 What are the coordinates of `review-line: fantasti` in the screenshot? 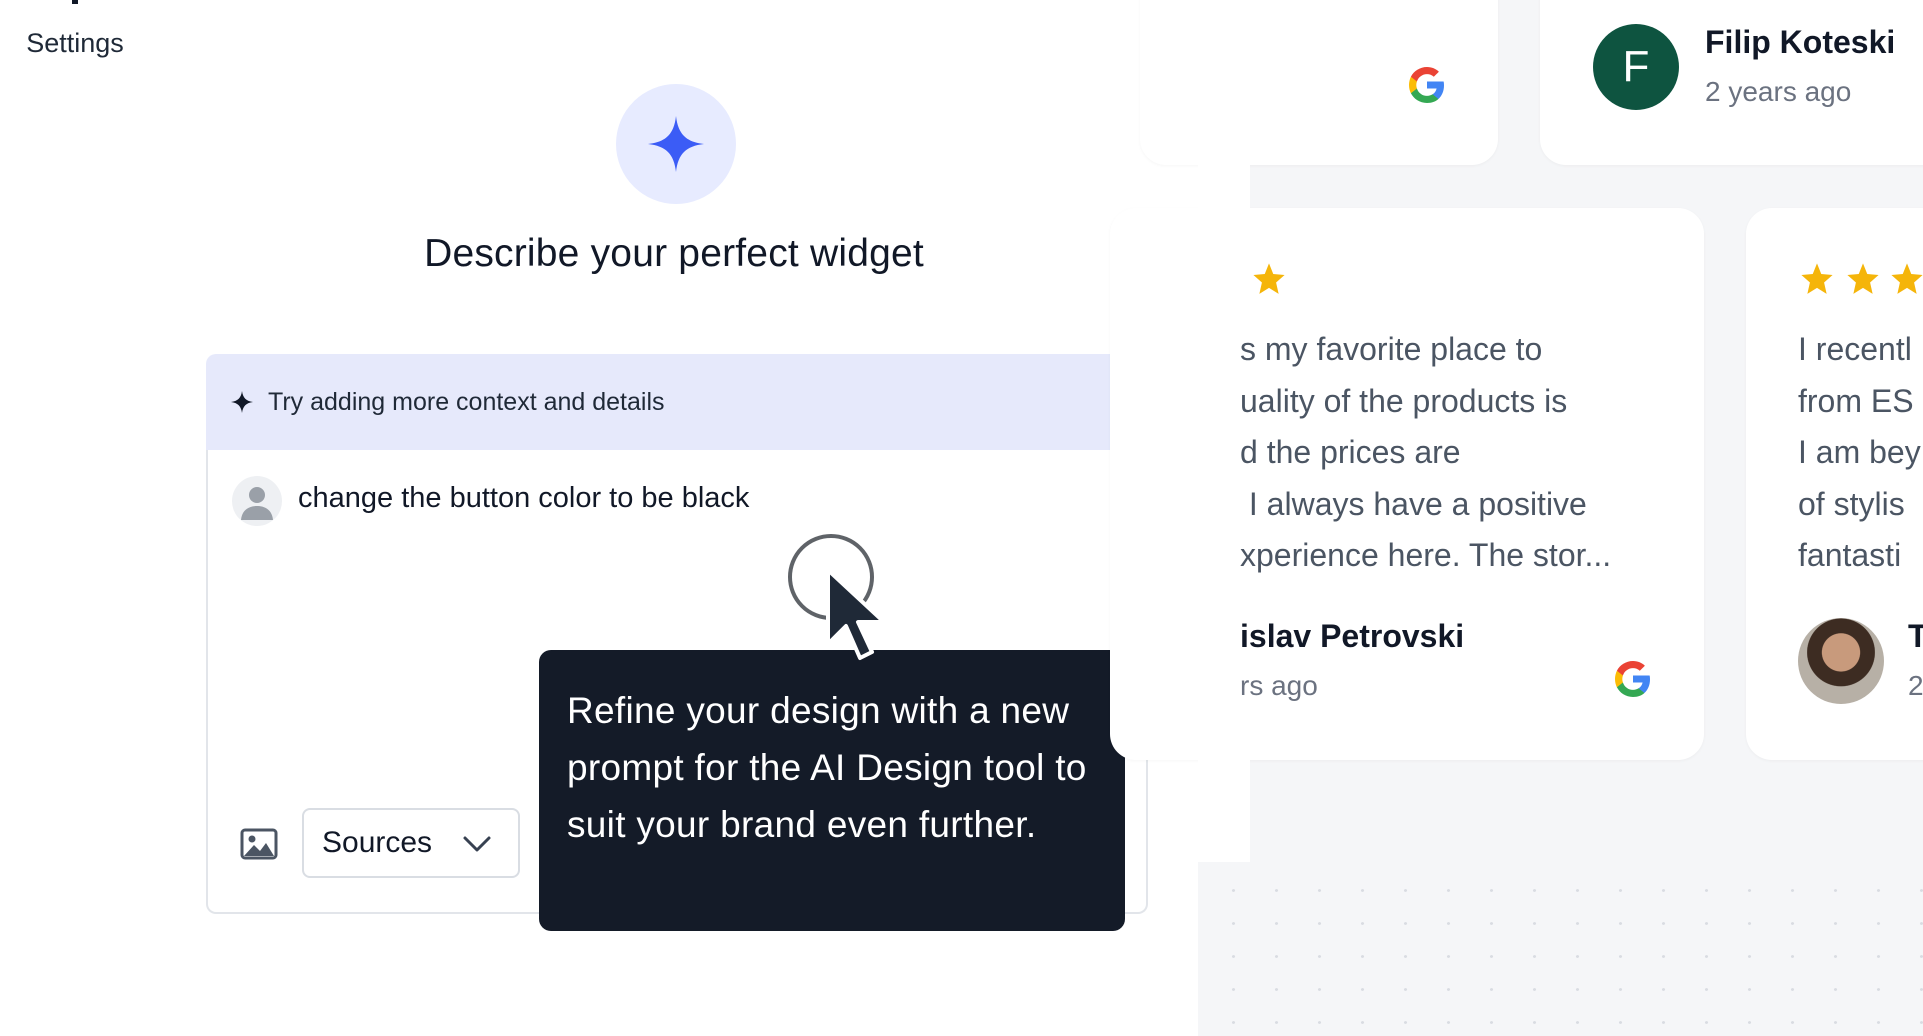 It's located at (1850, 555).